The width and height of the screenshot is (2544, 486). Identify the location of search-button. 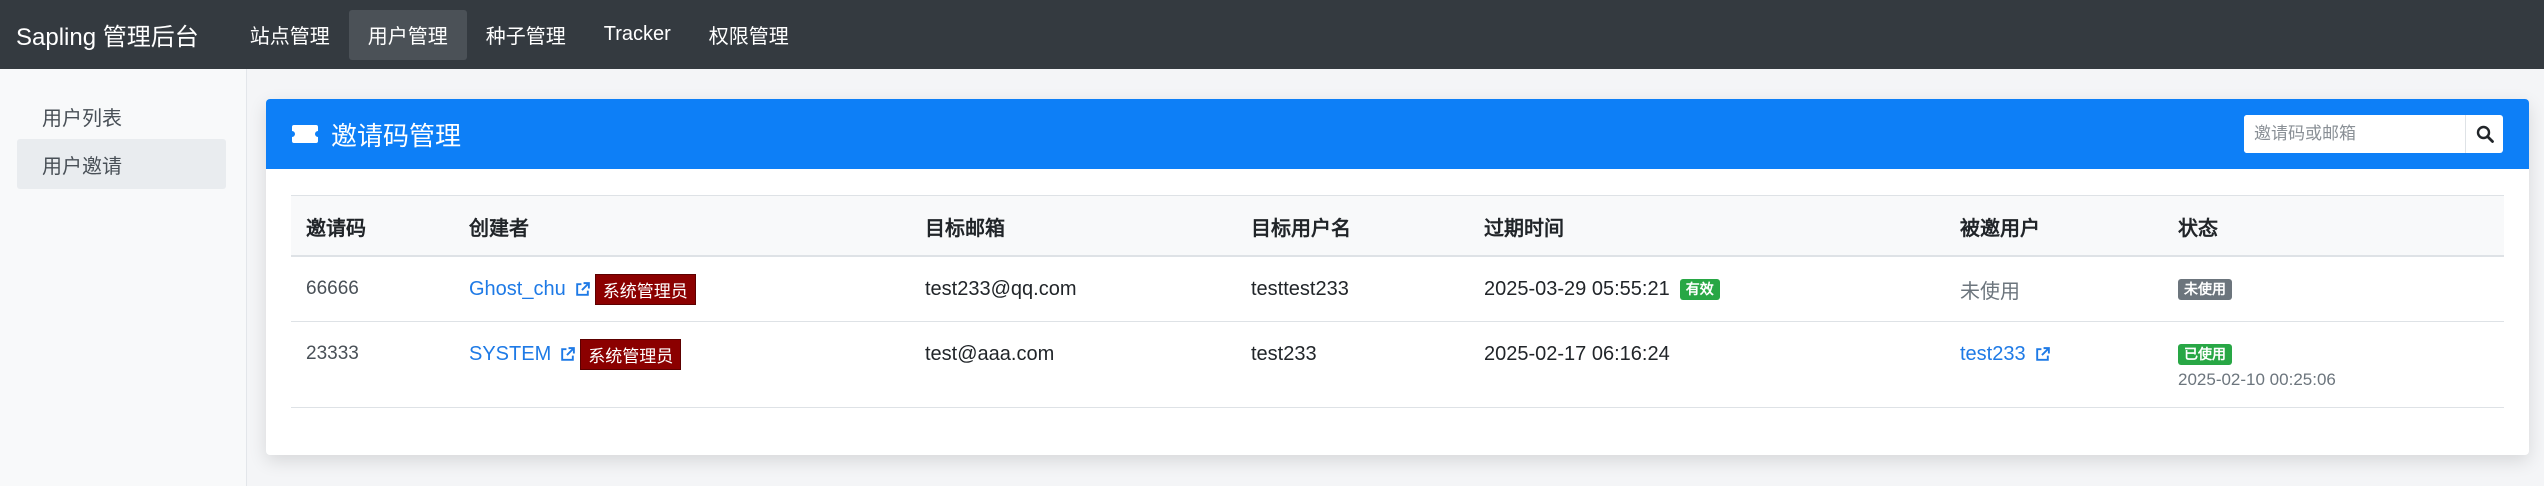
(2484, 134).